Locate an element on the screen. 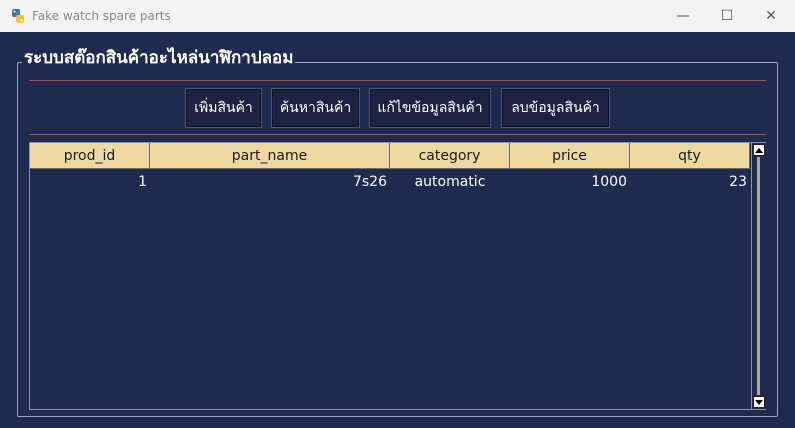 The width and height of the screenshot is (795, 428). column-header-prod-id: prod_id is located at coordinates (90, 156).